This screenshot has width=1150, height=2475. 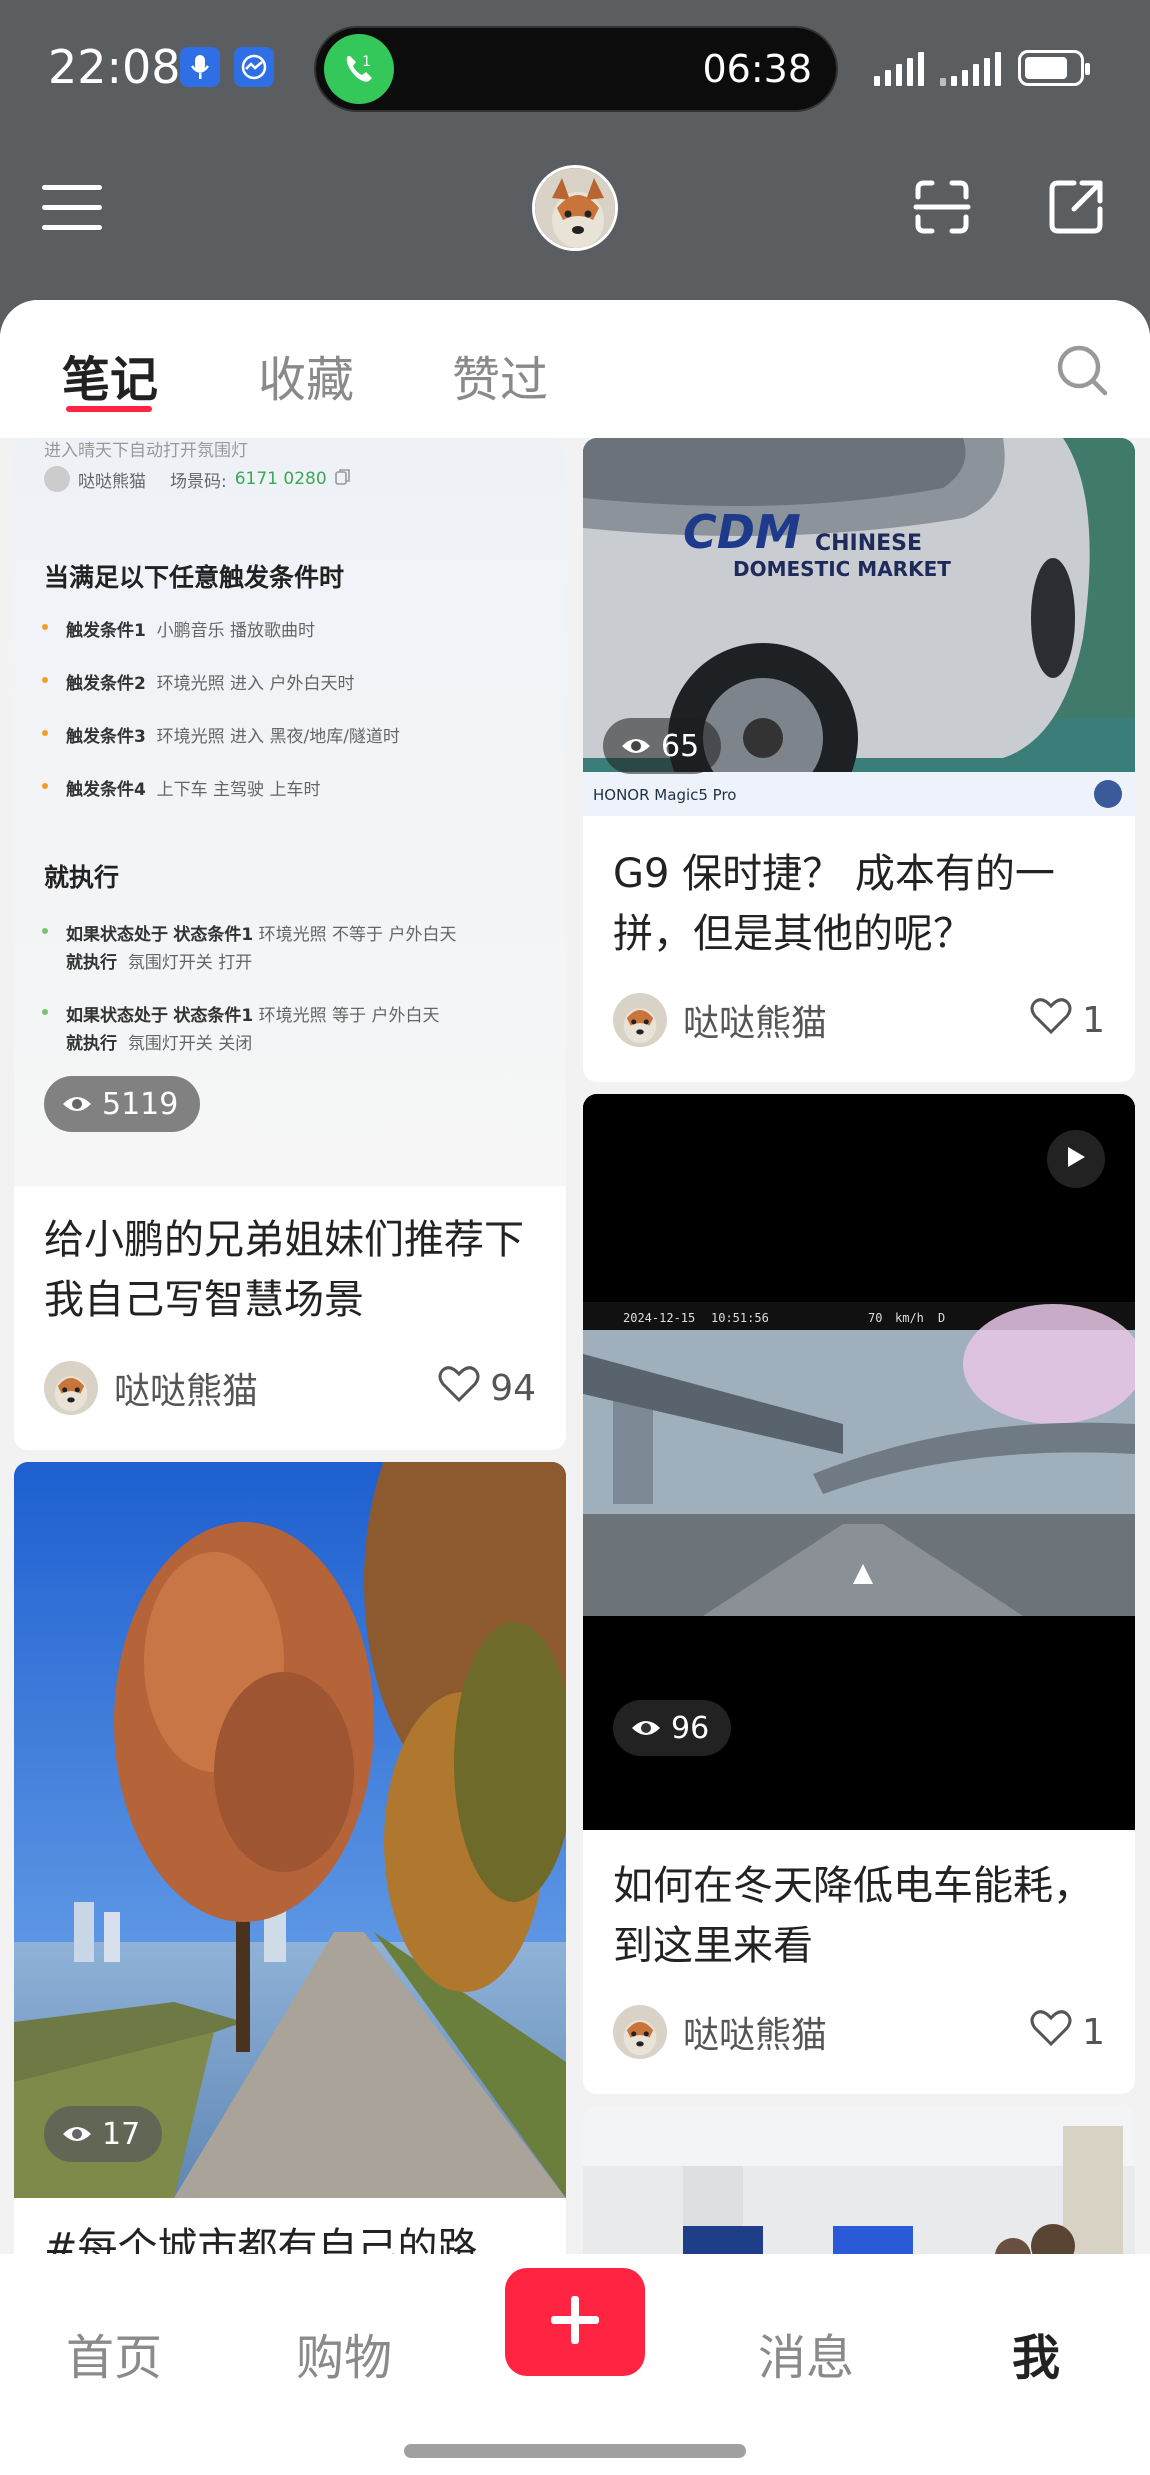 What do you see at coordinates (859, 1462) in the screenshot?
I see `note-cover-video: 2024-12-15 10:51:56 70 km/h D 96` at bounding box center [859, 1462].